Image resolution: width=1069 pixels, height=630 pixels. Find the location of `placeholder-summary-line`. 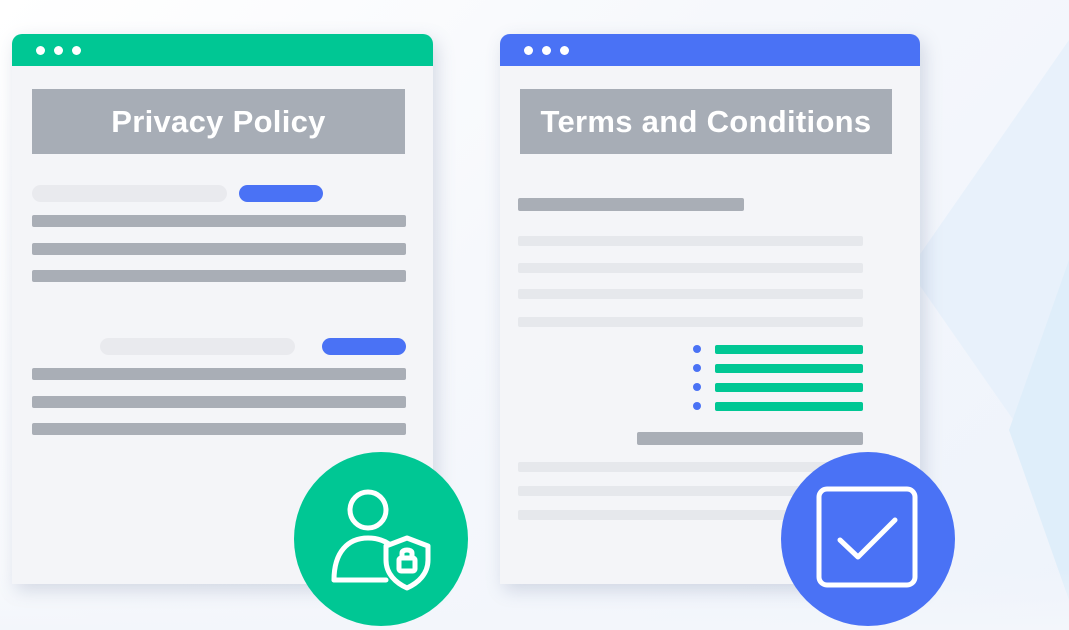

placeholder-summary-line is located at coordinates (750, 438).